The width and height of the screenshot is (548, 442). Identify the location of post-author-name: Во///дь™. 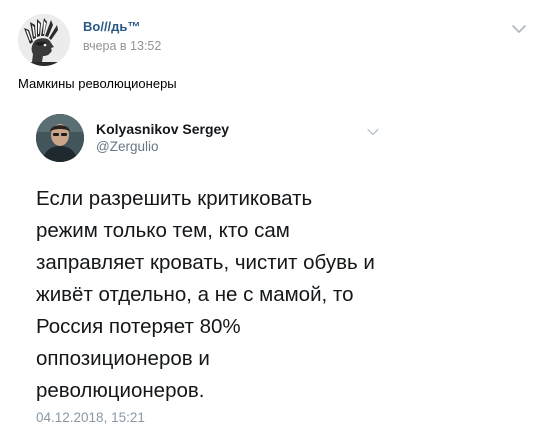
(111, 26).